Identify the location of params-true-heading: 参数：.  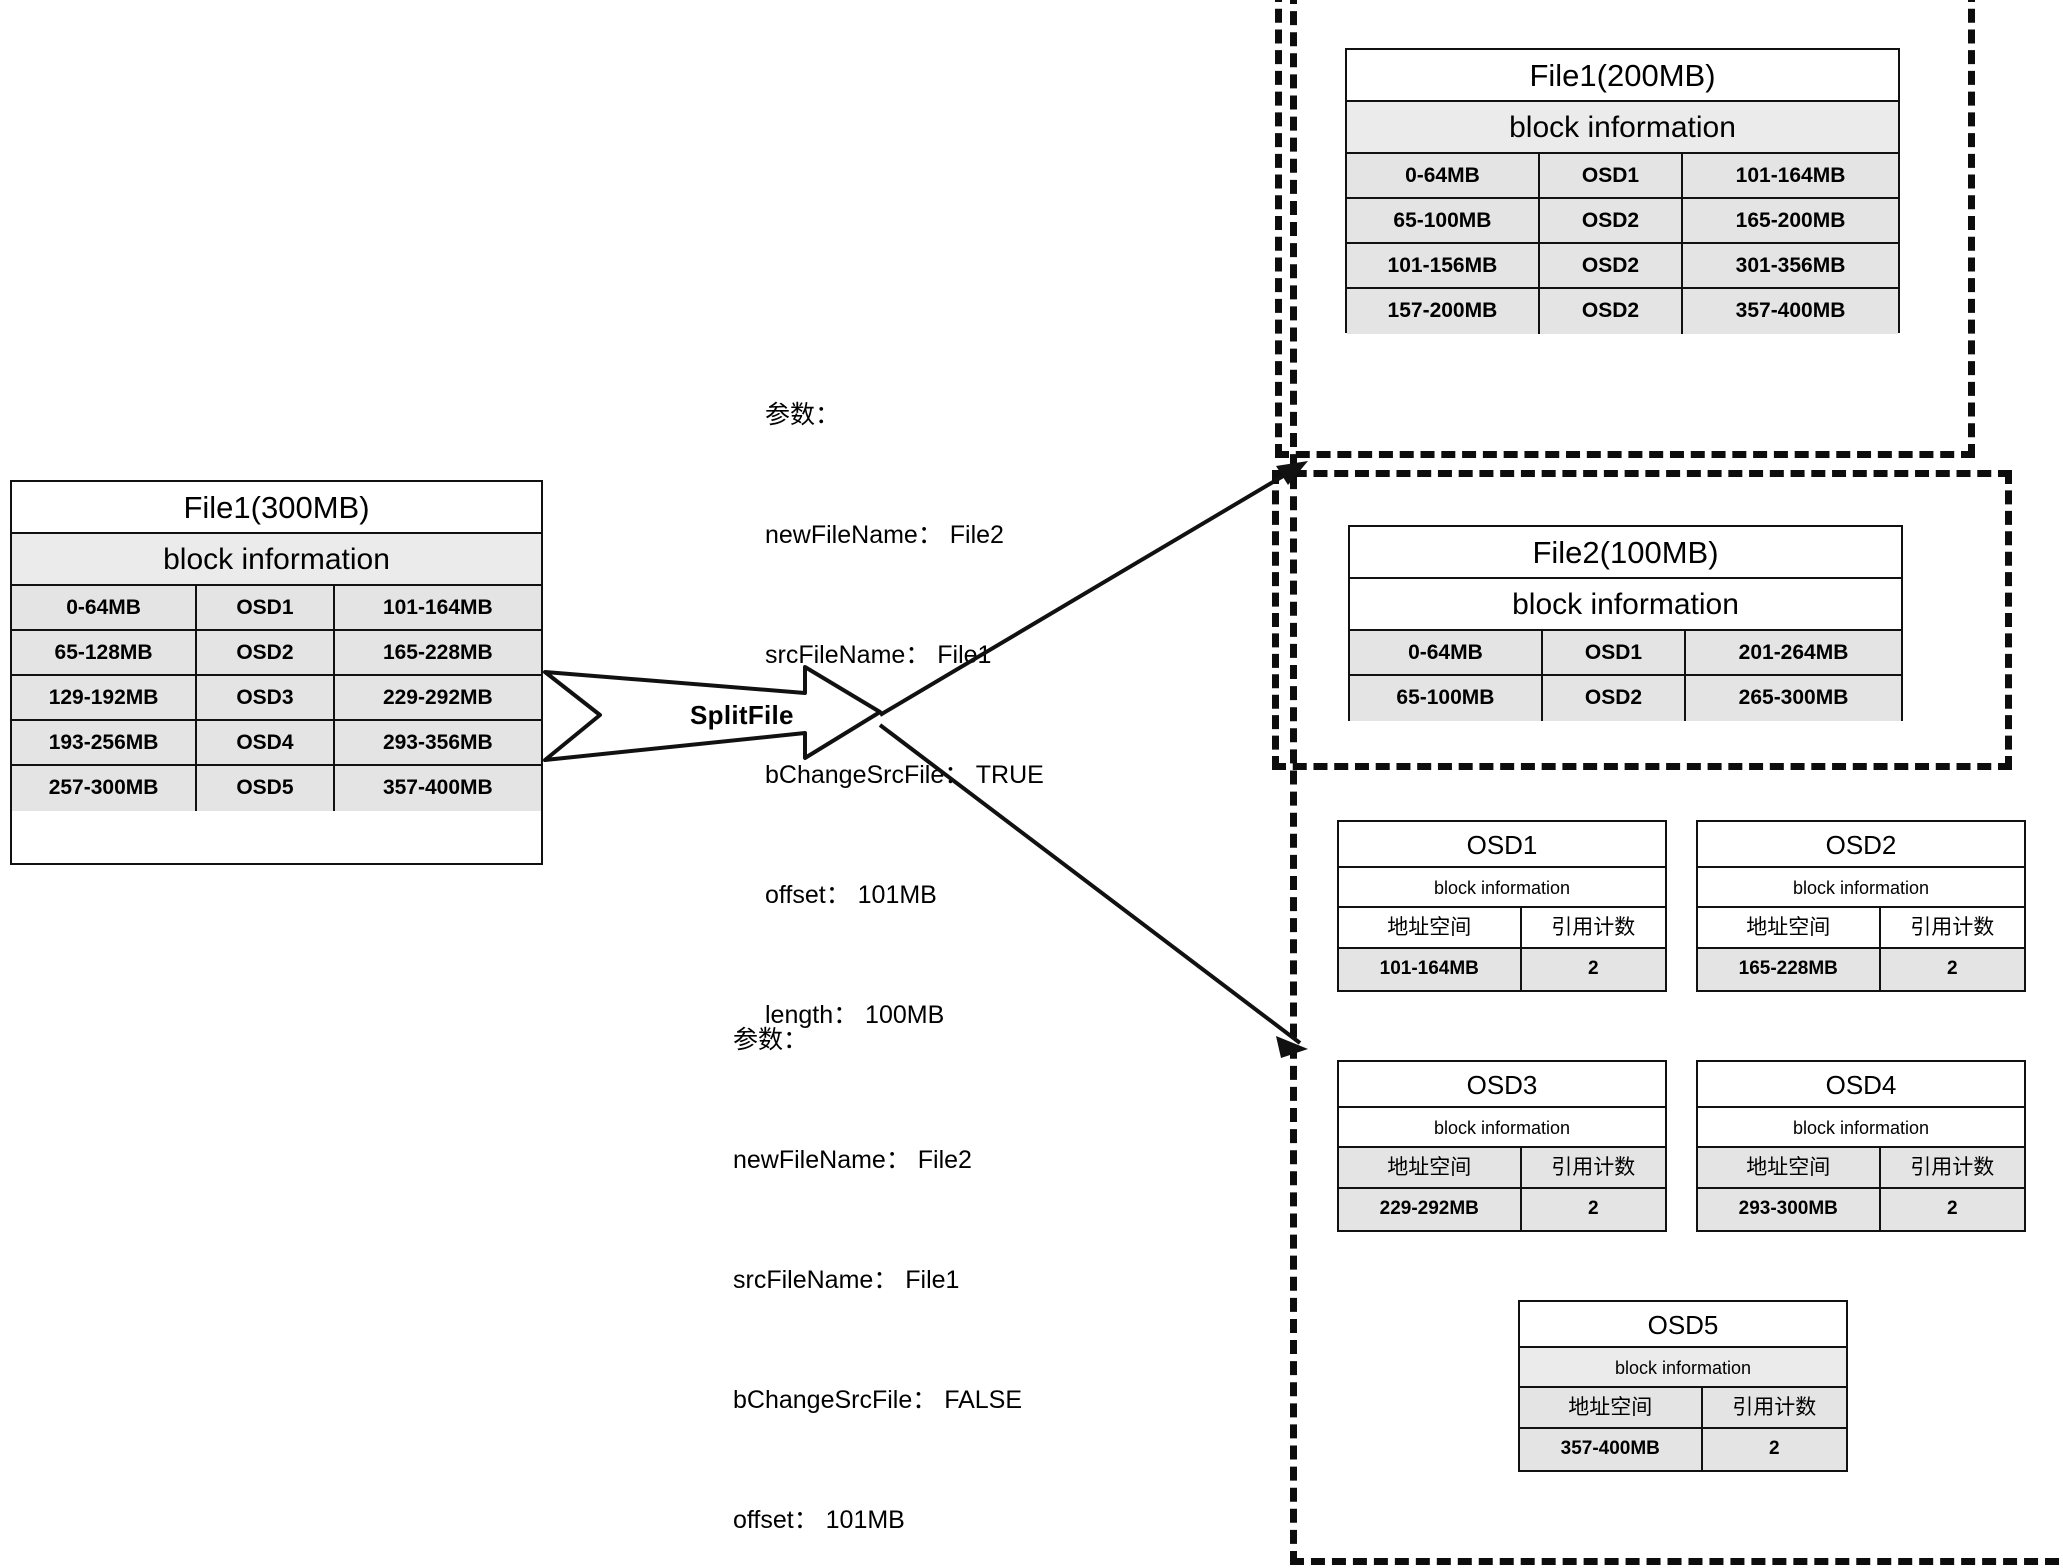
(803, 415).